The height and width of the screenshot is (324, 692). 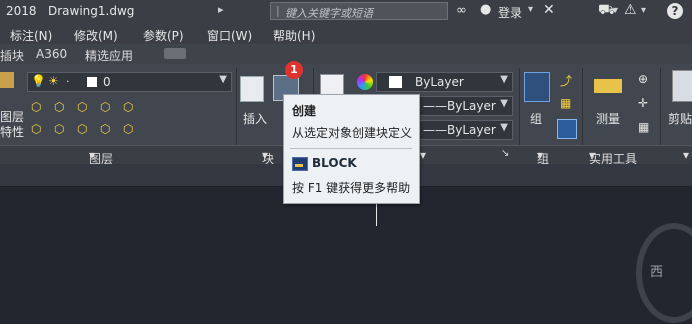 I want to click on linetype-combo-arrow-icon: ▼, so click(x=504, y=103).